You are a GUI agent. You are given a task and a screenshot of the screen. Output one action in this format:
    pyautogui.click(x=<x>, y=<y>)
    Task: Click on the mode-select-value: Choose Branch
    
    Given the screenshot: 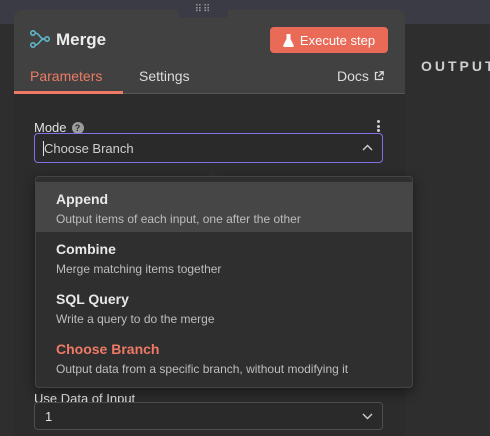 What is the action you would take?
    pyautogui.click(x=89, y=148)
    